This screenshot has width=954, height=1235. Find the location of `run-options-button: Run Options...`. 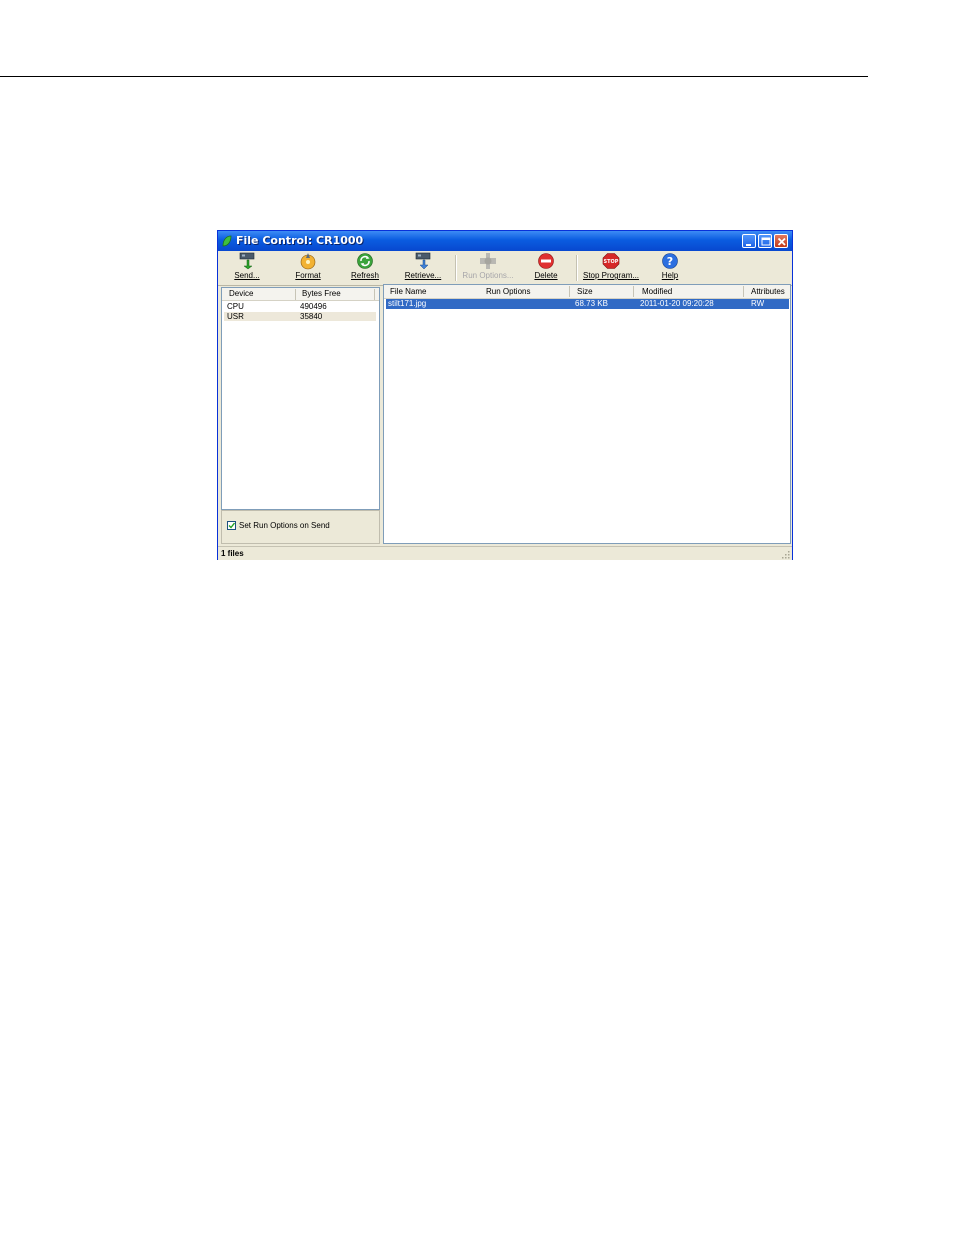

run-options-button: Run Options... is located at coordinates (488, 267).